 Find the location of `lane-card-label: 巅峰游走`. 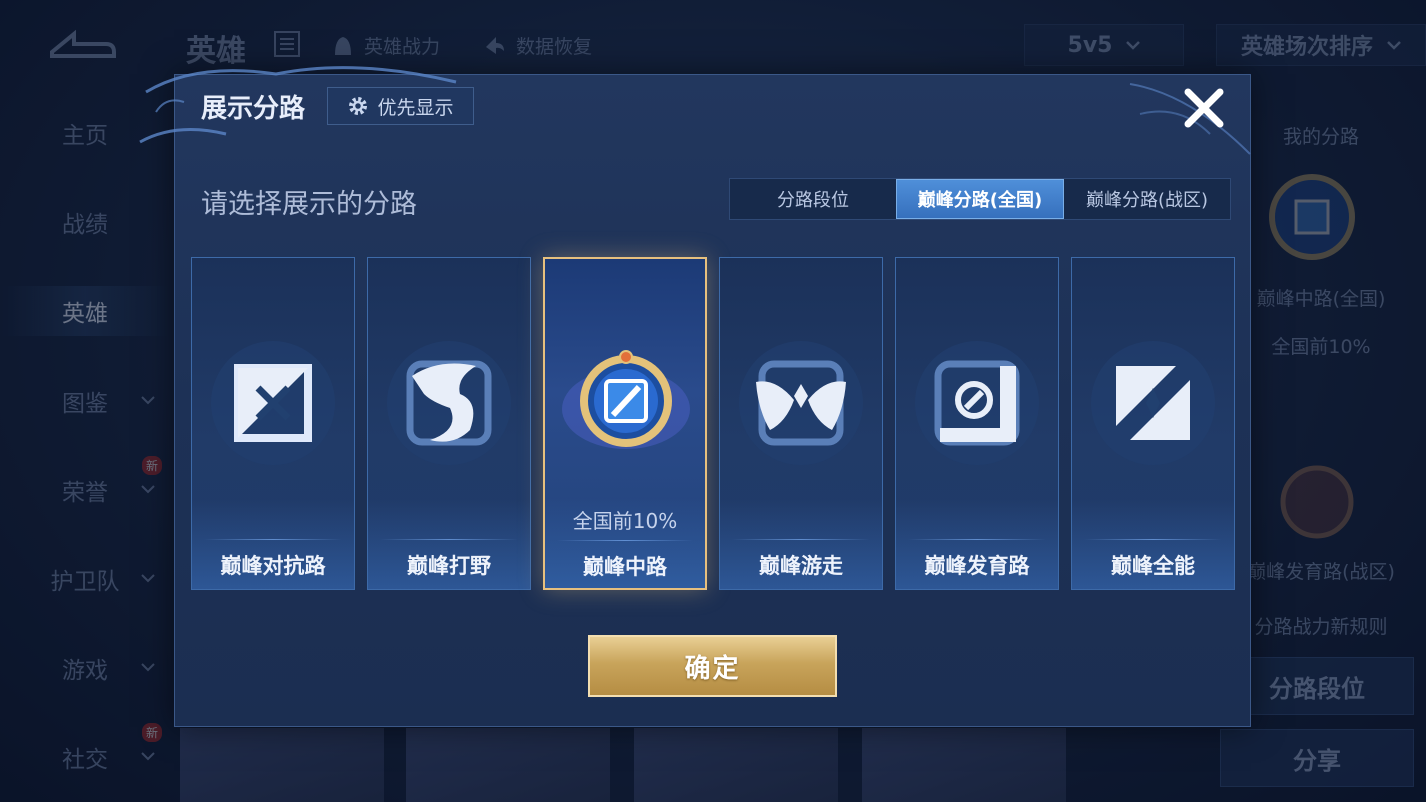

lane-card-label: 巅峰游走 is located at coordinates (801, 566).